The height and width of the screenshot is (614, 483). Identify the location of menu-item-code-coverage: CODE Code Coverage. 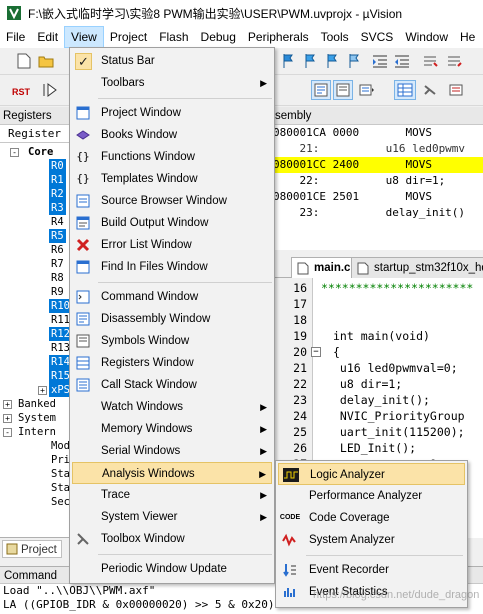
(371, 518).